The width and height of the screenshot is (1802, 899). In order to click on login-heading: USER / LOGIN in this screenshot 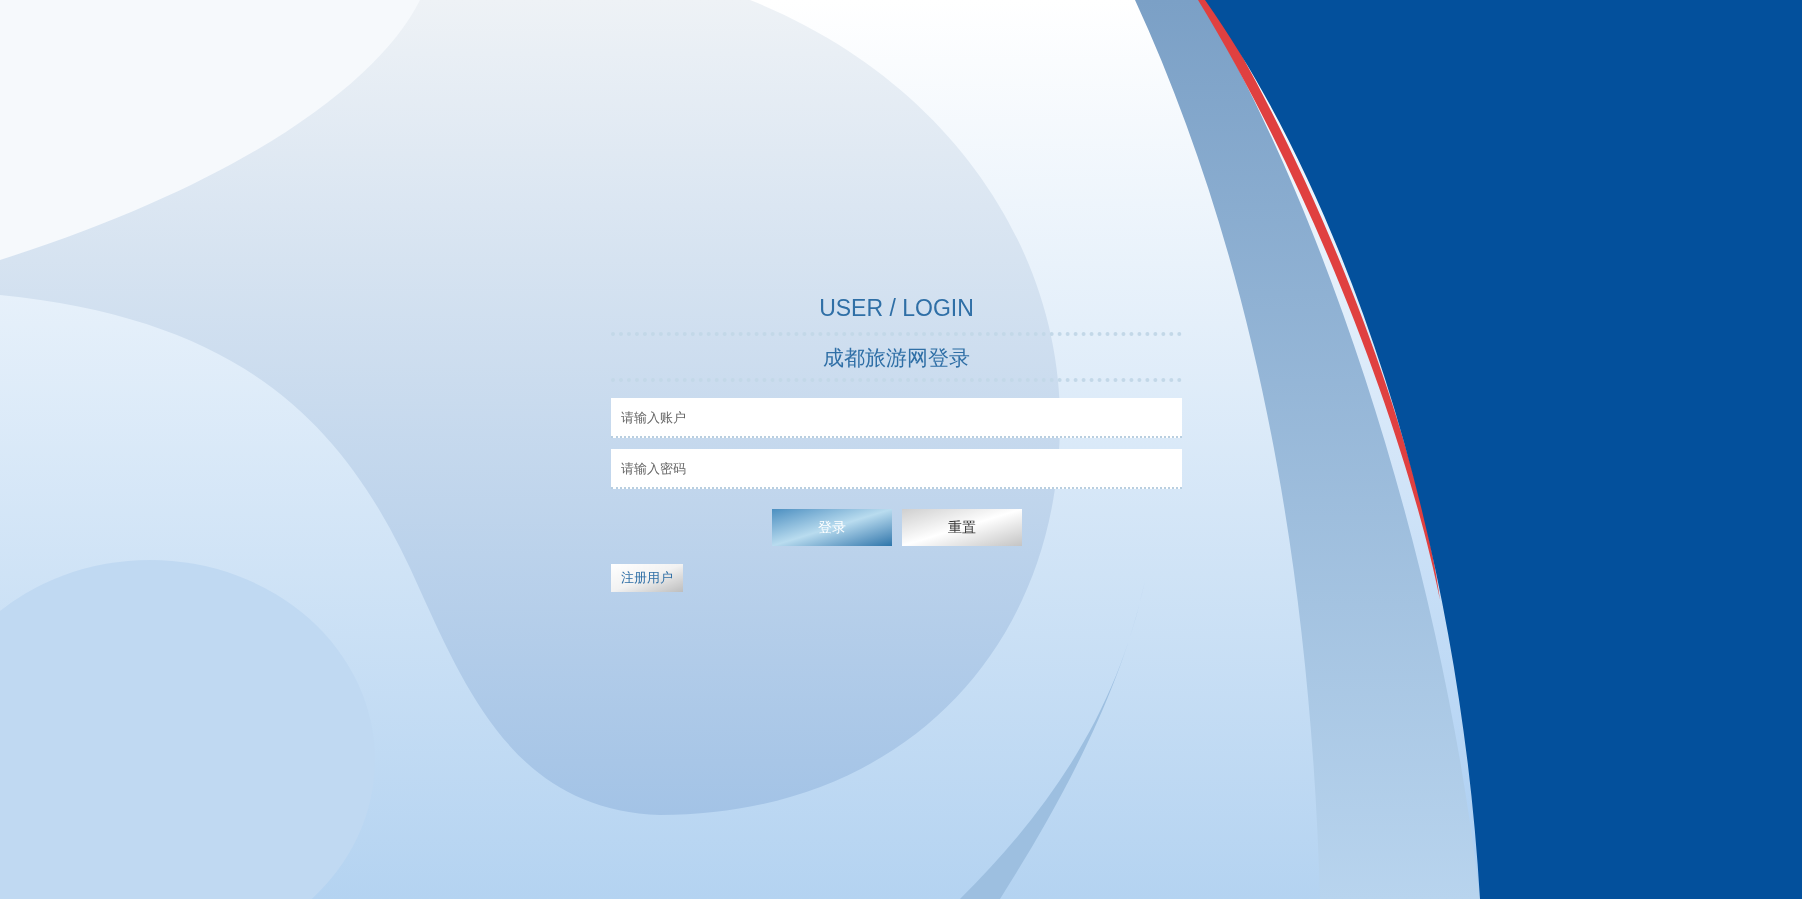, I will do `click(896, 308)`.